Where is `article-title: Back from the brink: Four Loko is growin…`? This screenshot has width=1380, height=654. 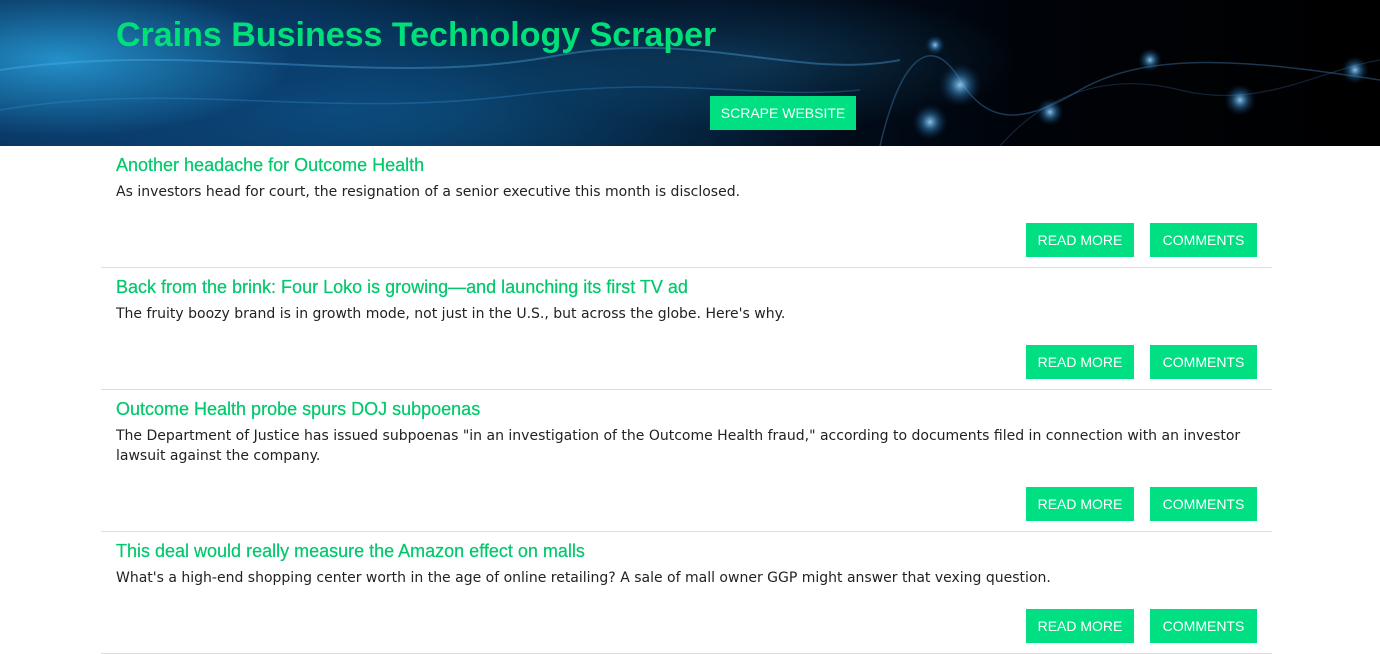
article-title: Back from the brink: Four Loko is growin… is located at coordinates (686, 287).